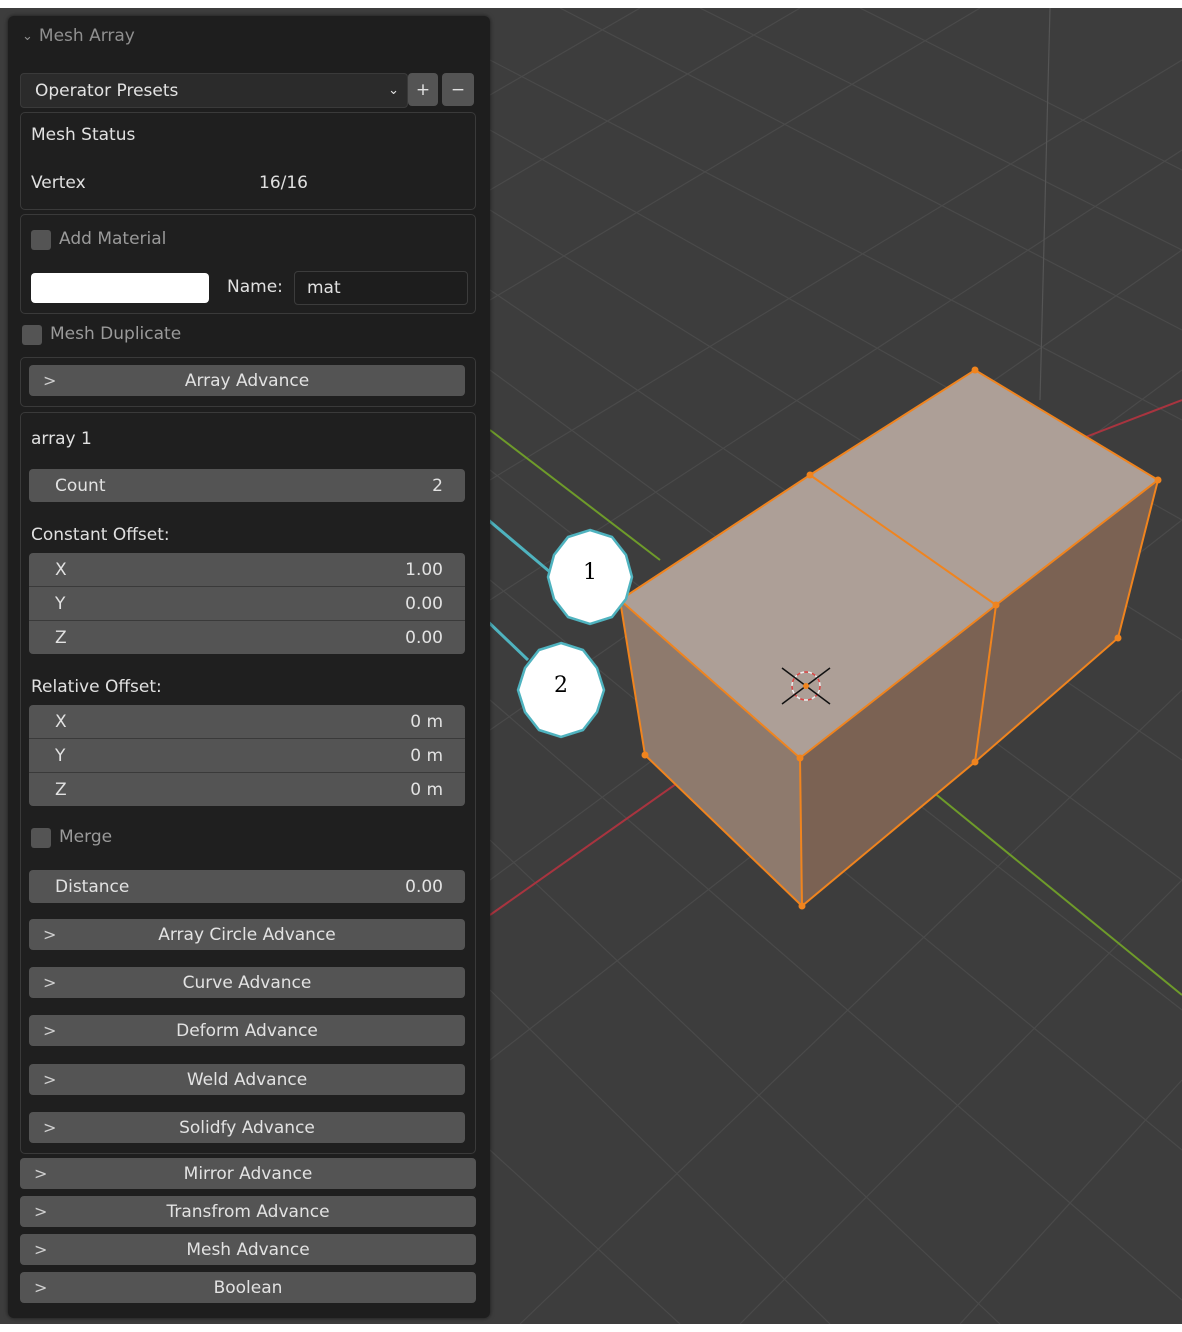  I want to click on array-advance-button: > Array Advance, so click(247, 380).